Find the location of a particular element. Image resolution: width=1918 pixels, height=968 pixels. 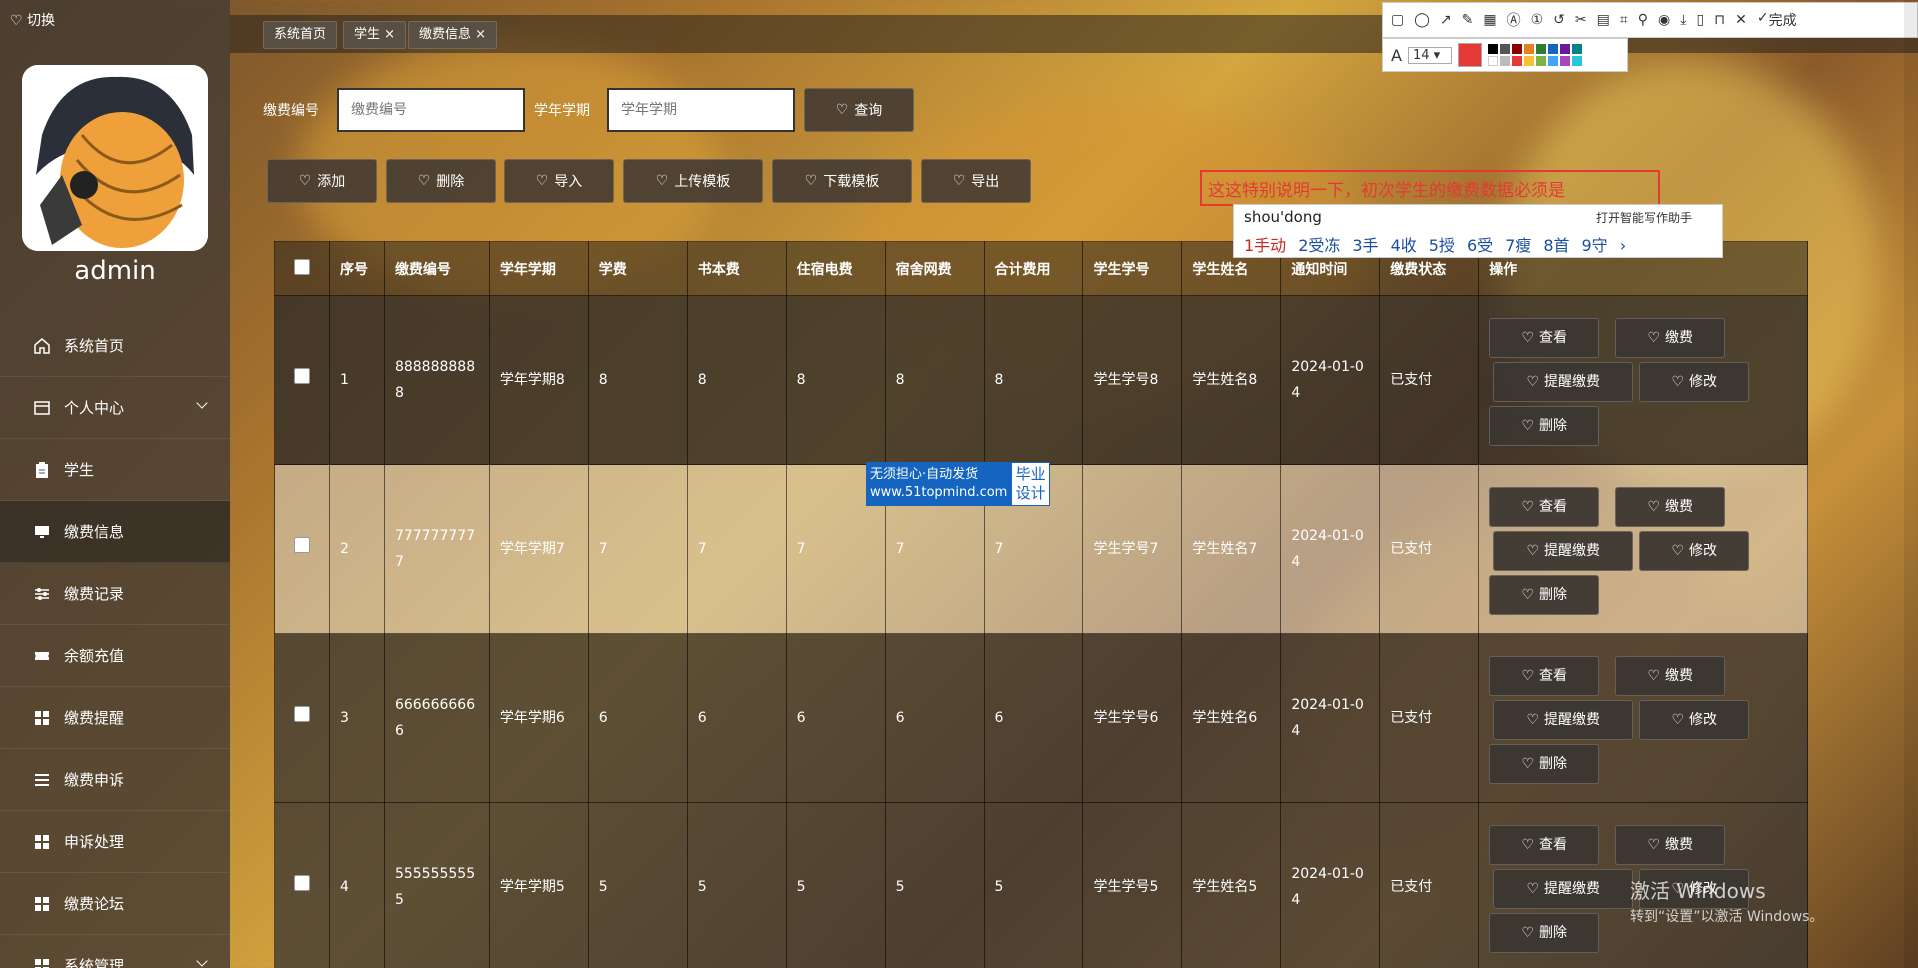

text-tool-icon: Ⓐ is located at coordinates (1514, 20).